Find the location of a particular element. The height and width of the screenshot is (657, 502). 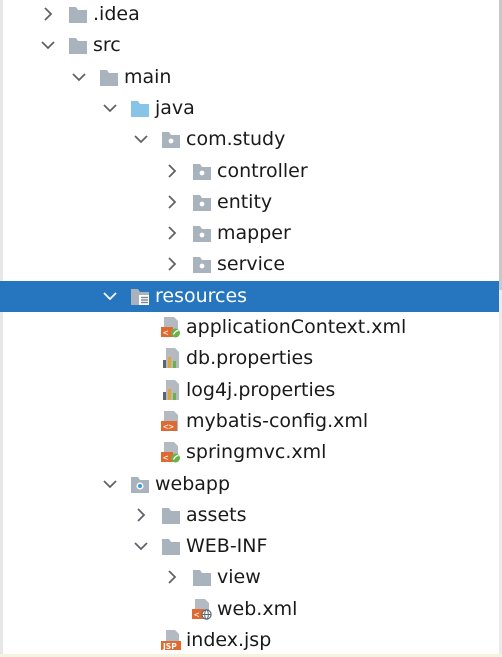

tree-node-label: mybatis-config.xml is located at coordinates (277, 420).